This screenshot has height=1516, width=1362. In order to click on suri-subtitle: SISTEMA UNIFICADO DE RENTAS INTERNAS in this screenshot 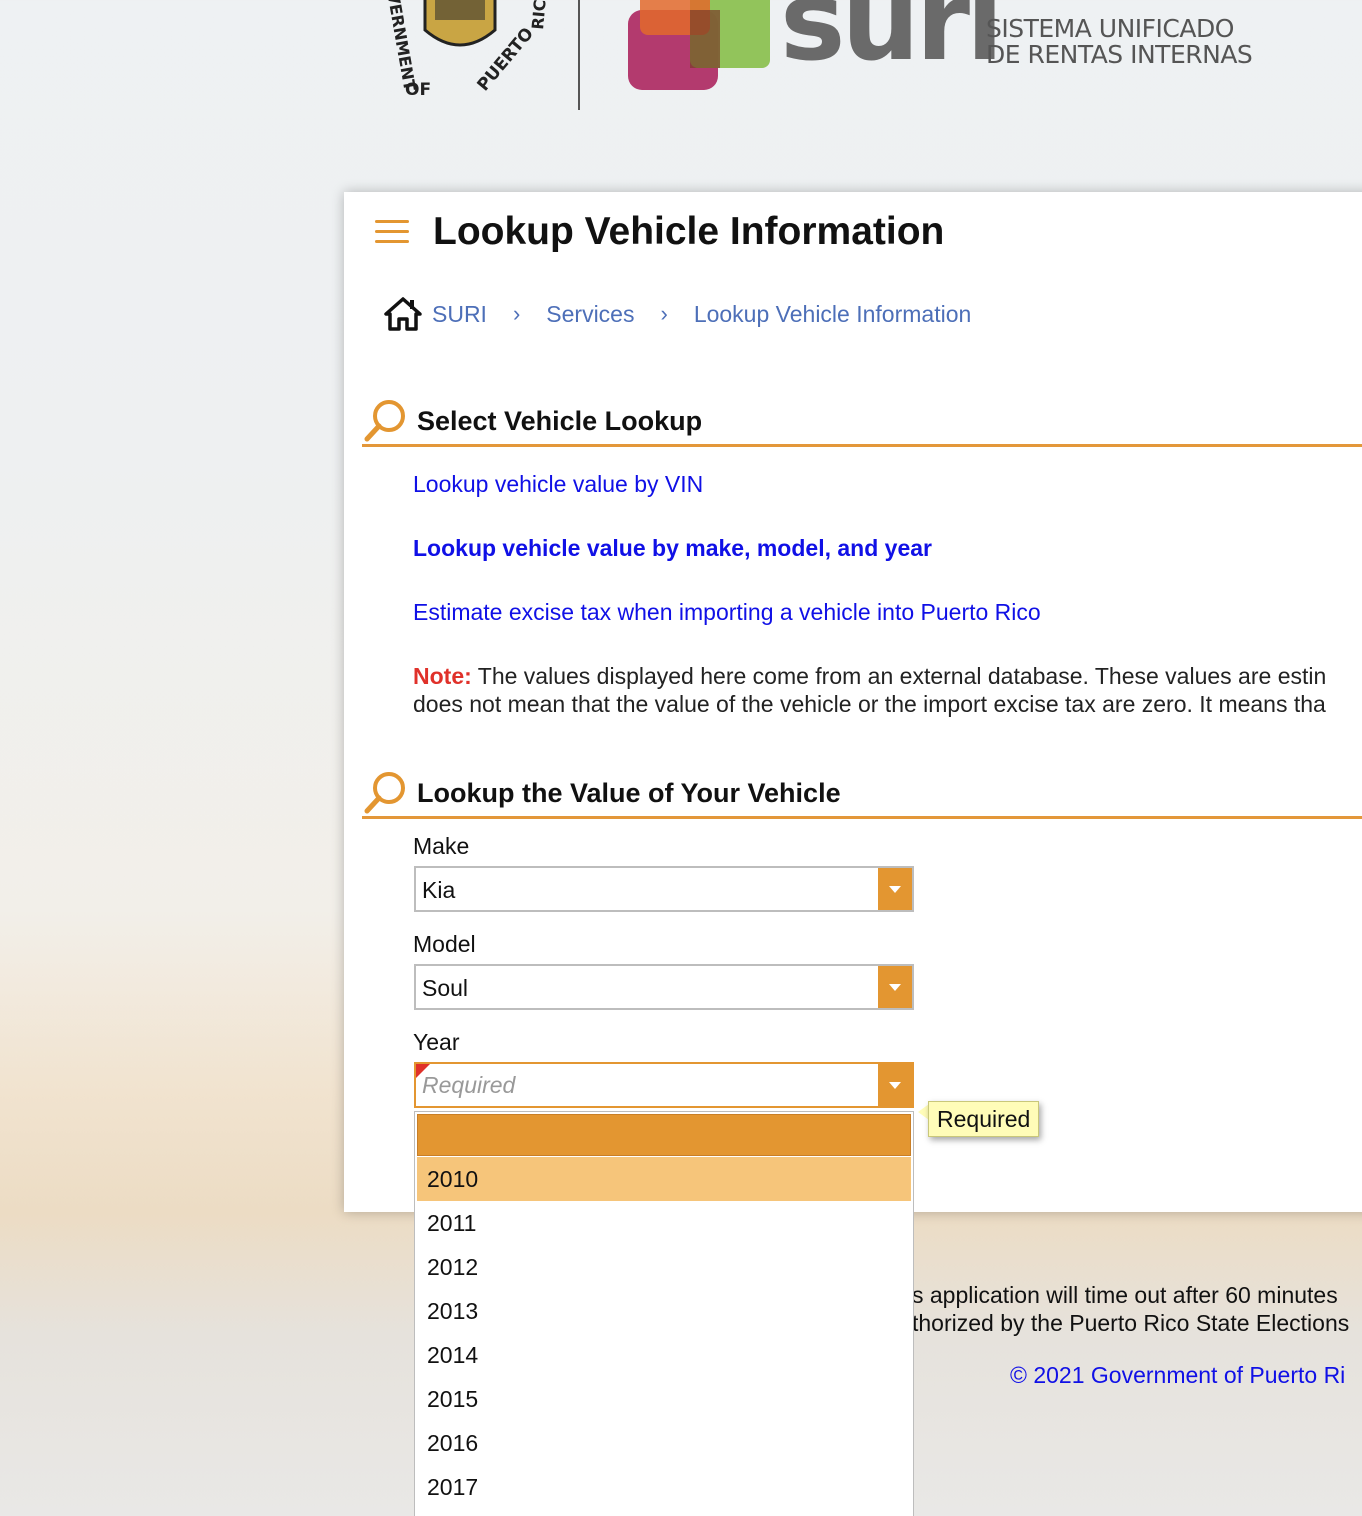, I will do `click(1119, 41)`.